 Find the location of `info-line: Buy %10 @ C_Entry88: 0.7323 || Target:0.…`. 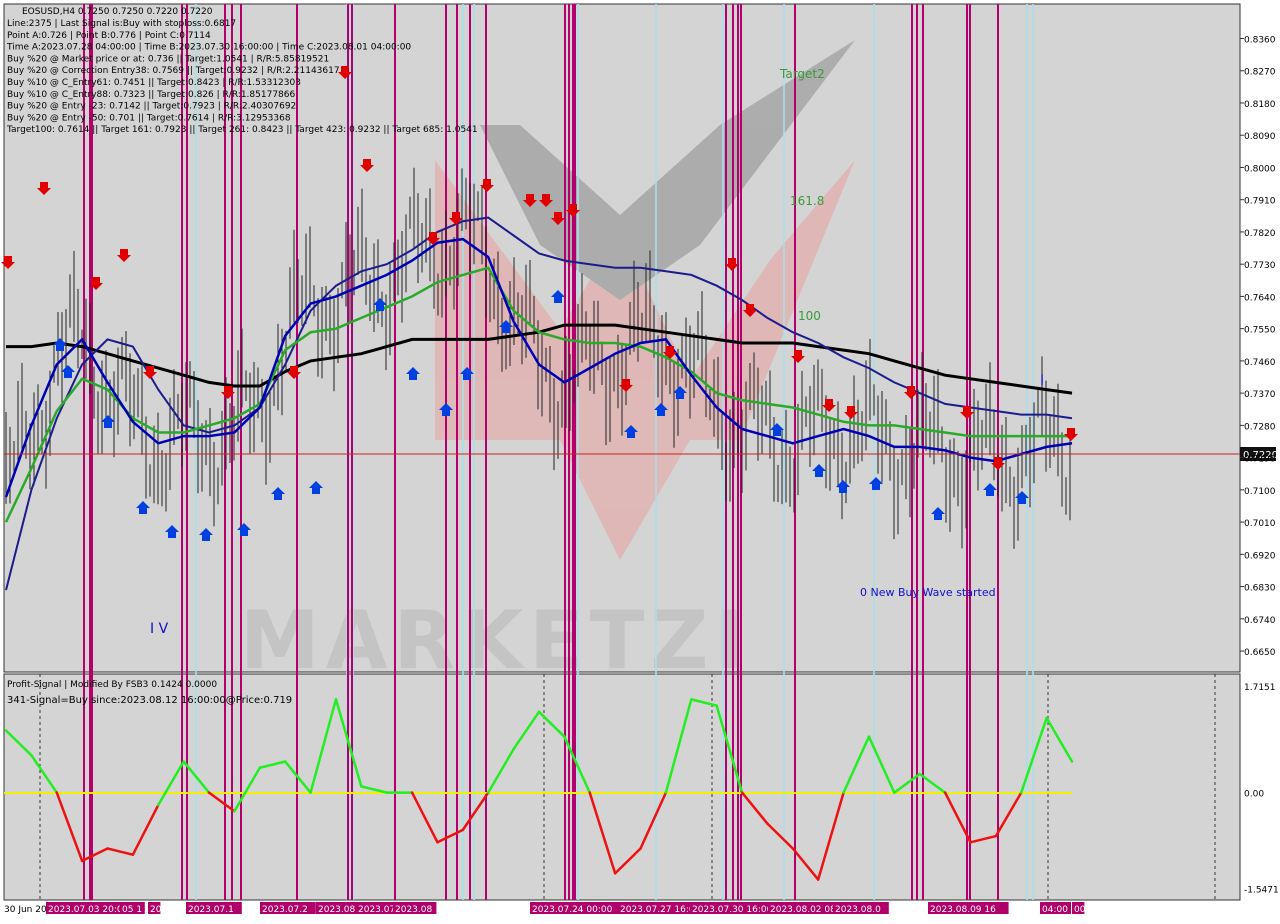

info-line: Buy %10 @ C_Entry88: 0.7323 || Target:0.… is located at coordinates (151, 95).